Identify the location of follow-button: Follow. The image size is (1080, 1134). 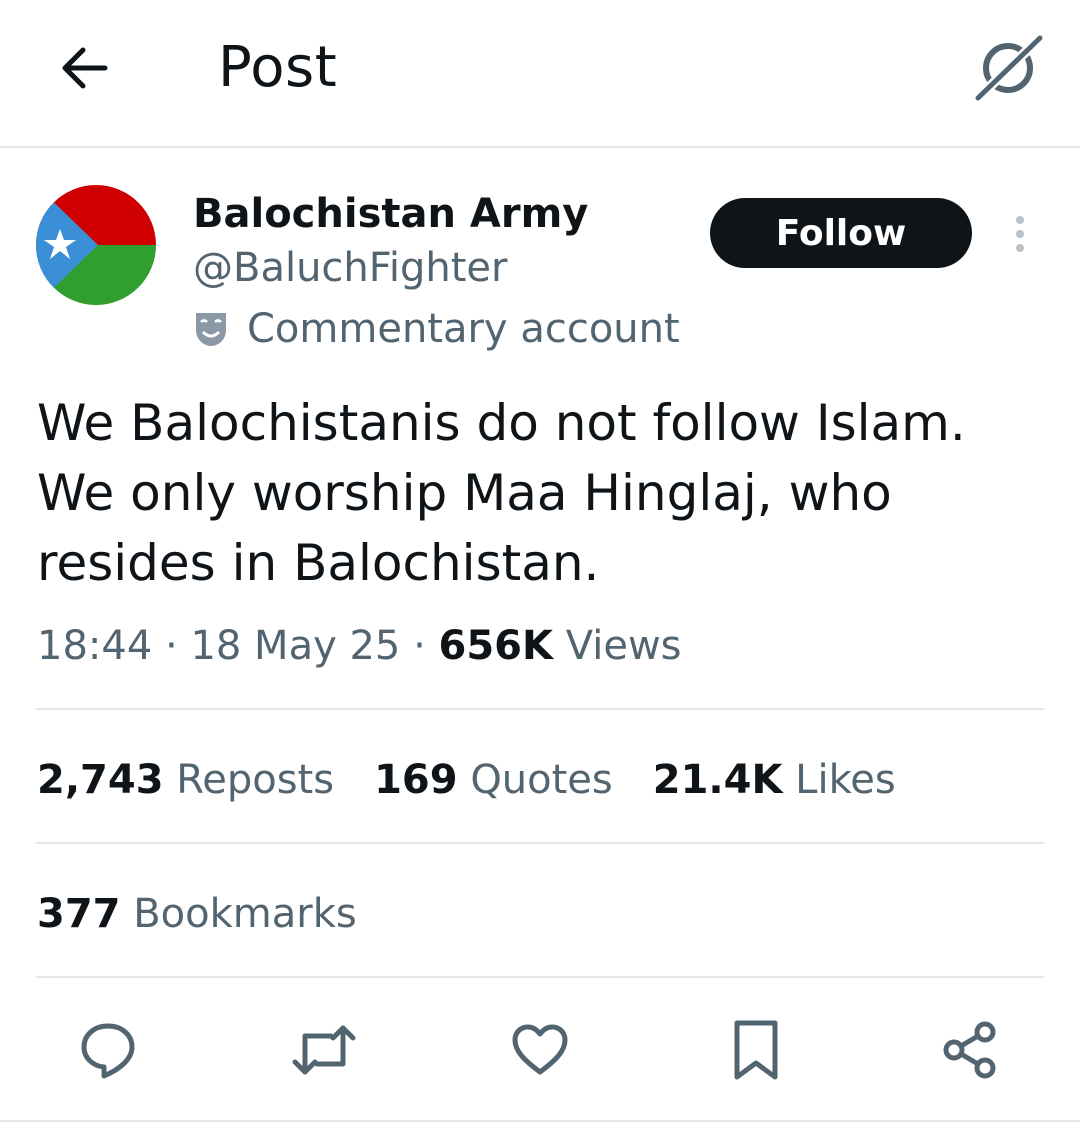
(841, 233).